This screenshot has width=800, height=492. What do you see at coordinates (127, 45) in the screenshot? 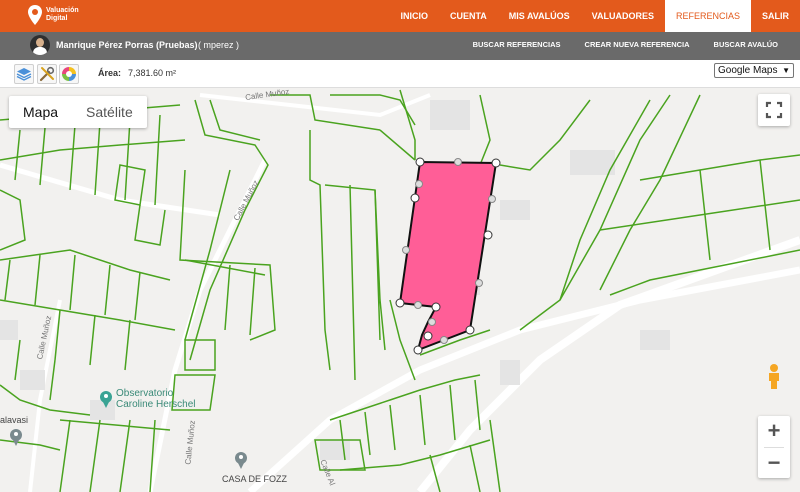
I see `user-name: Manrique Pérez Porras (Pruebas)` at bounding box center [127, 45].